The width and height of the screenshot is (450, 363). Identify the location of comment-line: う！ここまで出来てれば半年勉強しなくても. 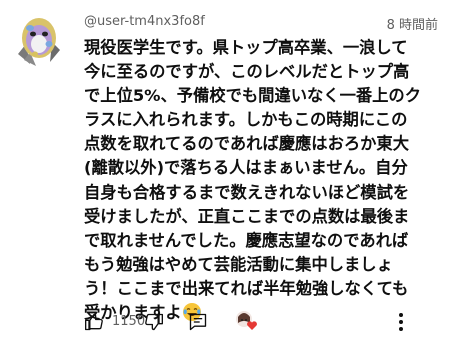
(246, 288).